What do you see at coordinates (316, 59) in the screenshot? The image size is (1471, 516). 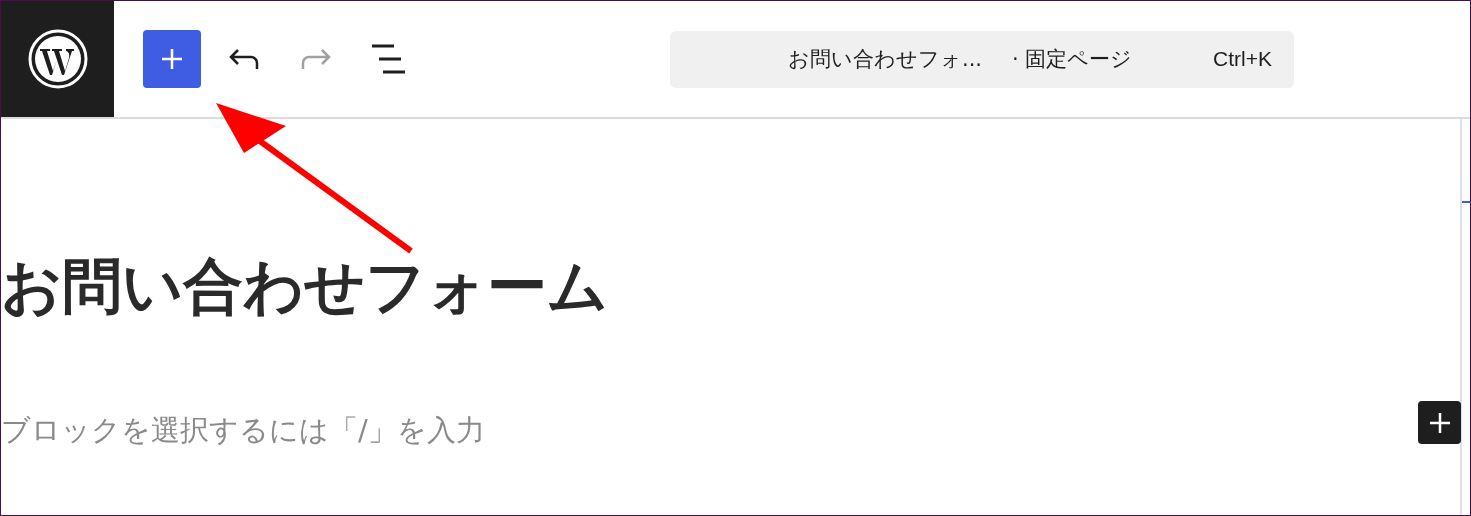 I see `redo-icon` at bounding box center [316, 59].